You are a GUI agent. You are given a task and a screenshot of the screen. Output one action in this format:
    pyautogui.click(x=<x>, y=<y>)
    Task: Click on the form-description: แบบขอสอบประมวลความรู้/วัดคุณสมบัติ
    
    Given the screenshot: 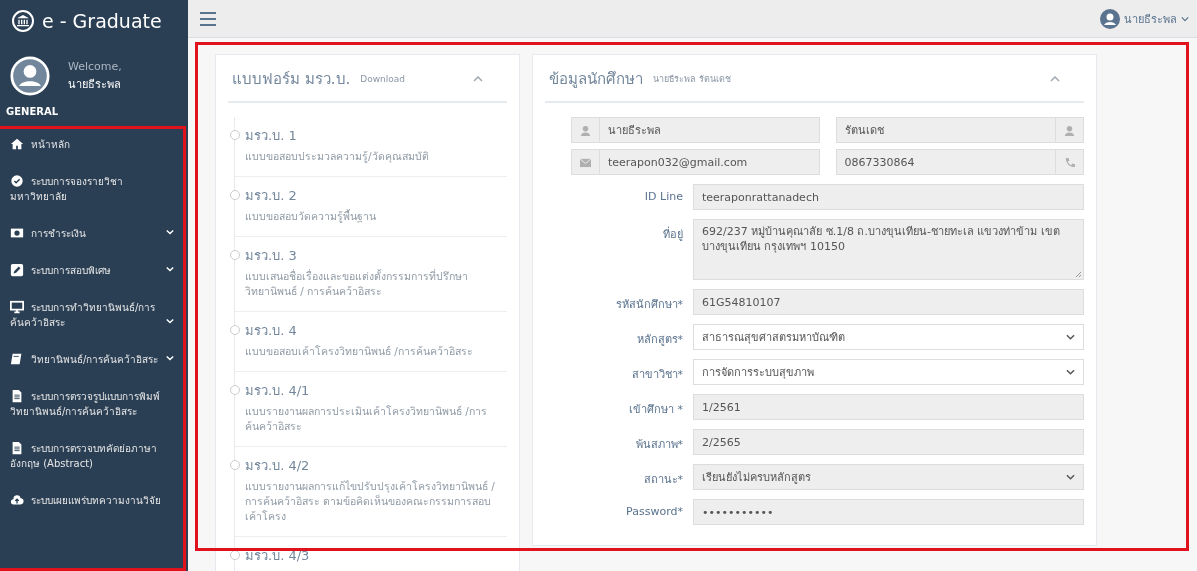 What is the action you would take?
    pyautogui.click(x=337, y=156)
    